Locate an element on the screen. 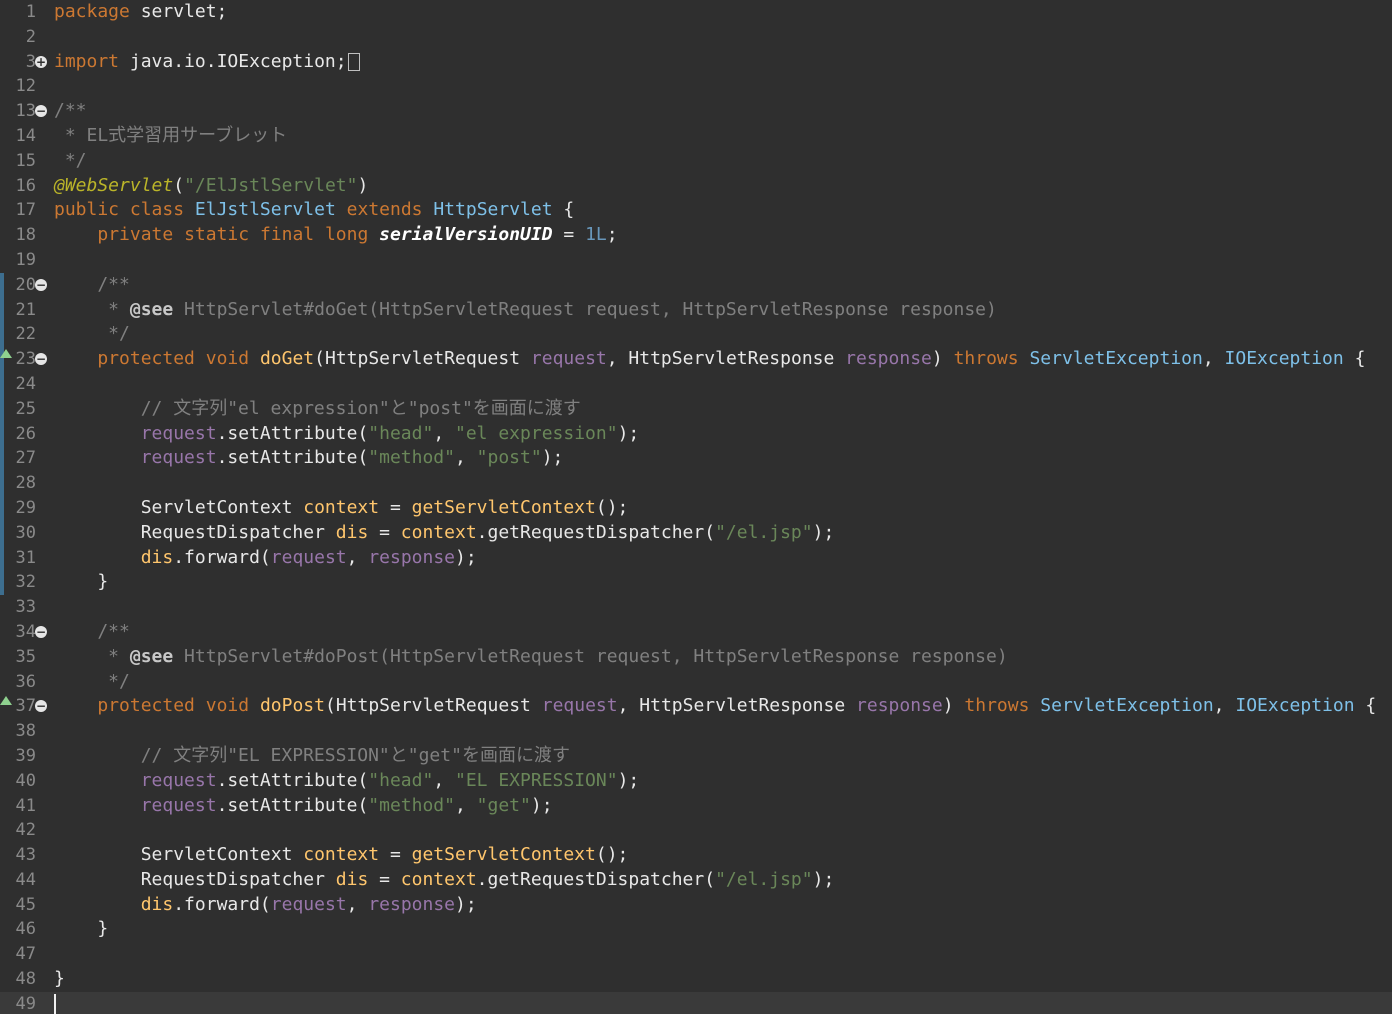  code-line: 20− /** is located at coordinates (696, 285).